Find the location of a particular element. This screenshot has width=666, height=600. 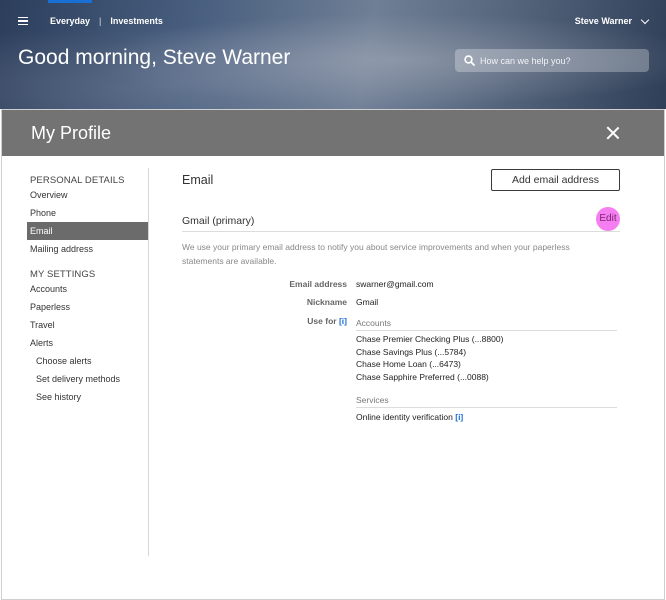

sidebar-item-phone: Phone is located at coordinates (75, 213).